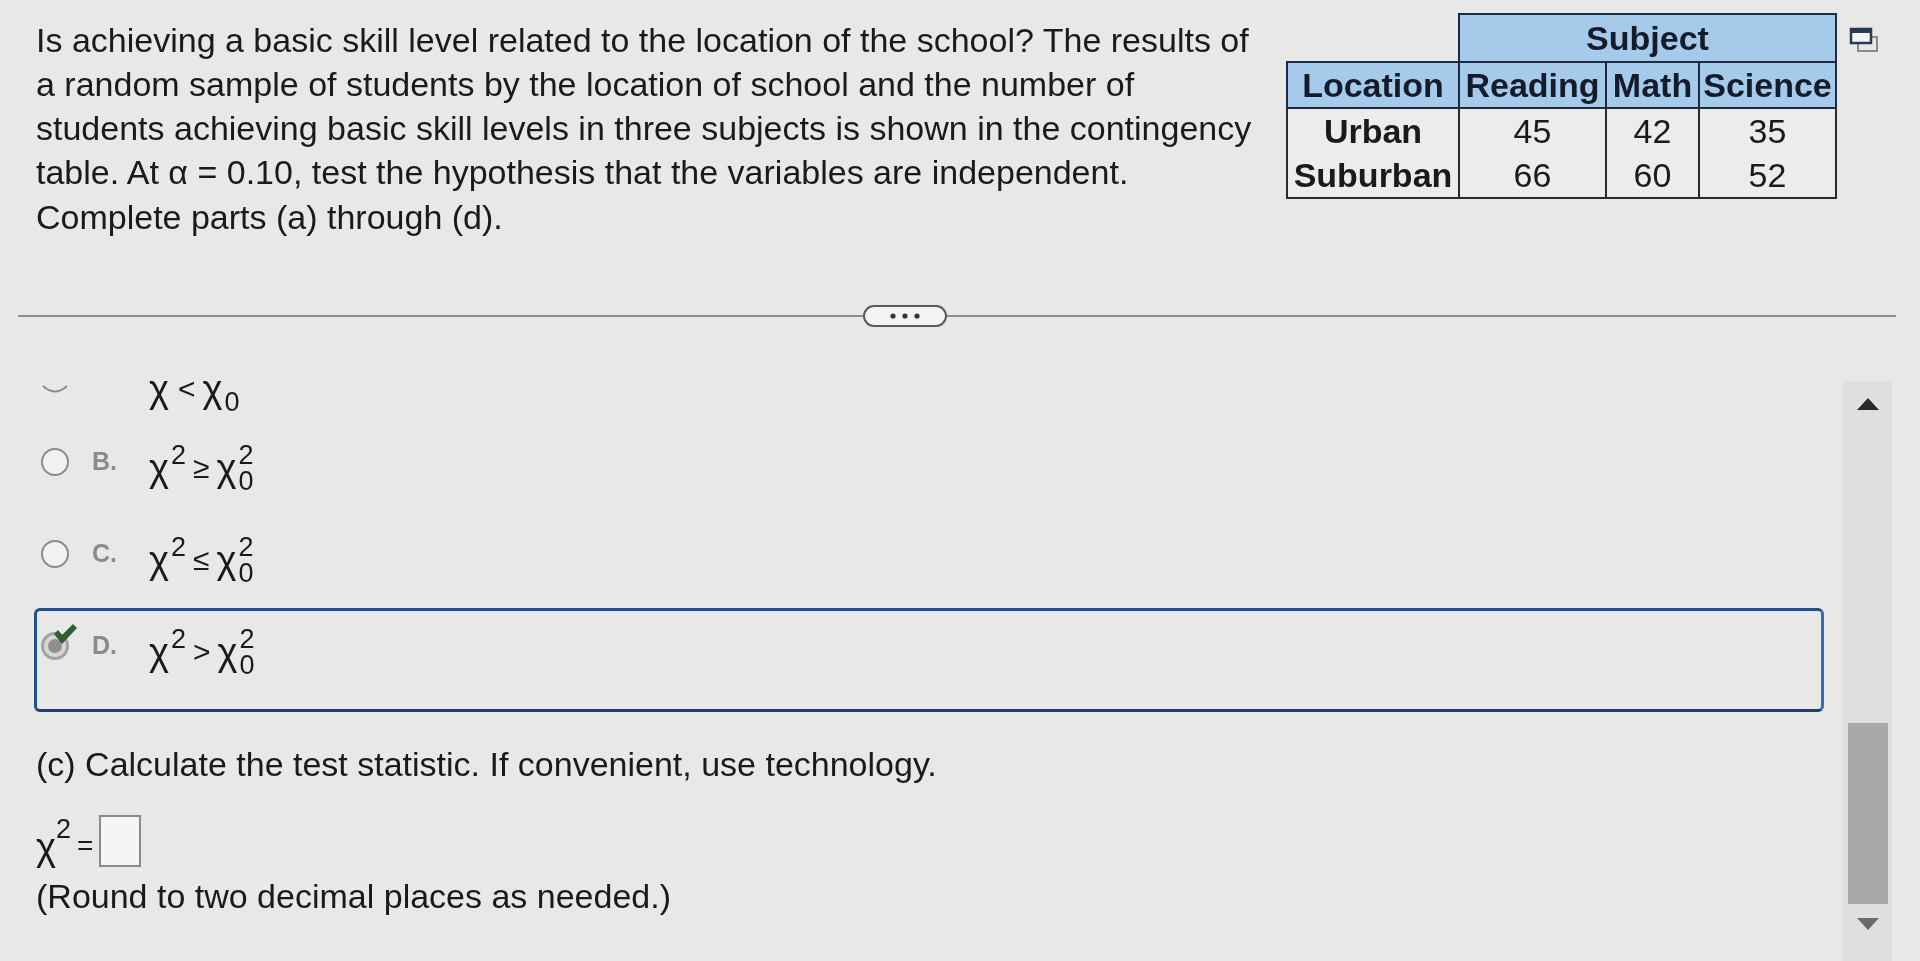  What do you see at coordinates (644, 106) in the screenshot?
I see `question-text: Is achieving a basic skill level related to the location of the school? The results of a random sample of students by the location of school and the number of students achieving basic skill levels in three subjects is shown in the contingency table. At α = 0.10, test the hypothesis that the variables are independent.` at bounding box center [644, 106].